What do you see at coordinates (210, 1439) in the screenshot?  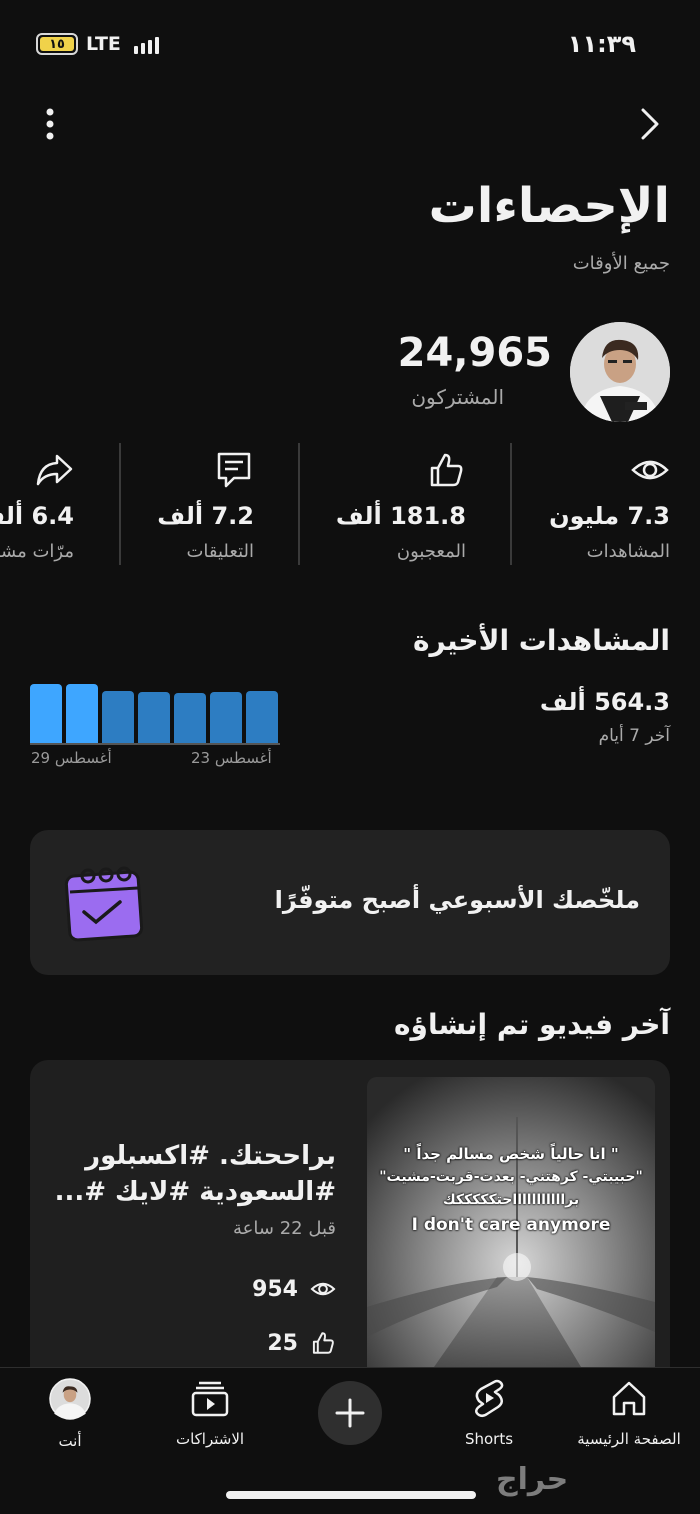 I see `nav-subscriptions-label: الاشتراكات` at bounding box center [210, 1439].